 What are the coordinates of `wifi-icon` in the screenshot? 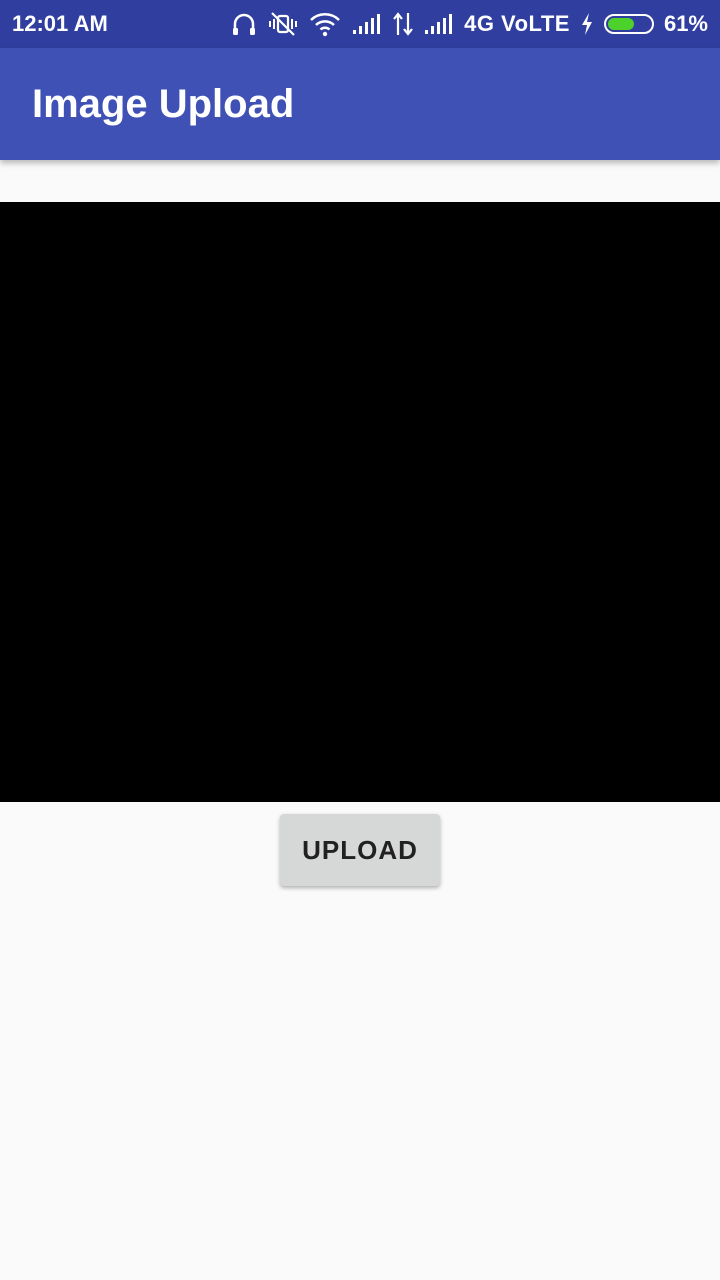 It's located at (325, 24).